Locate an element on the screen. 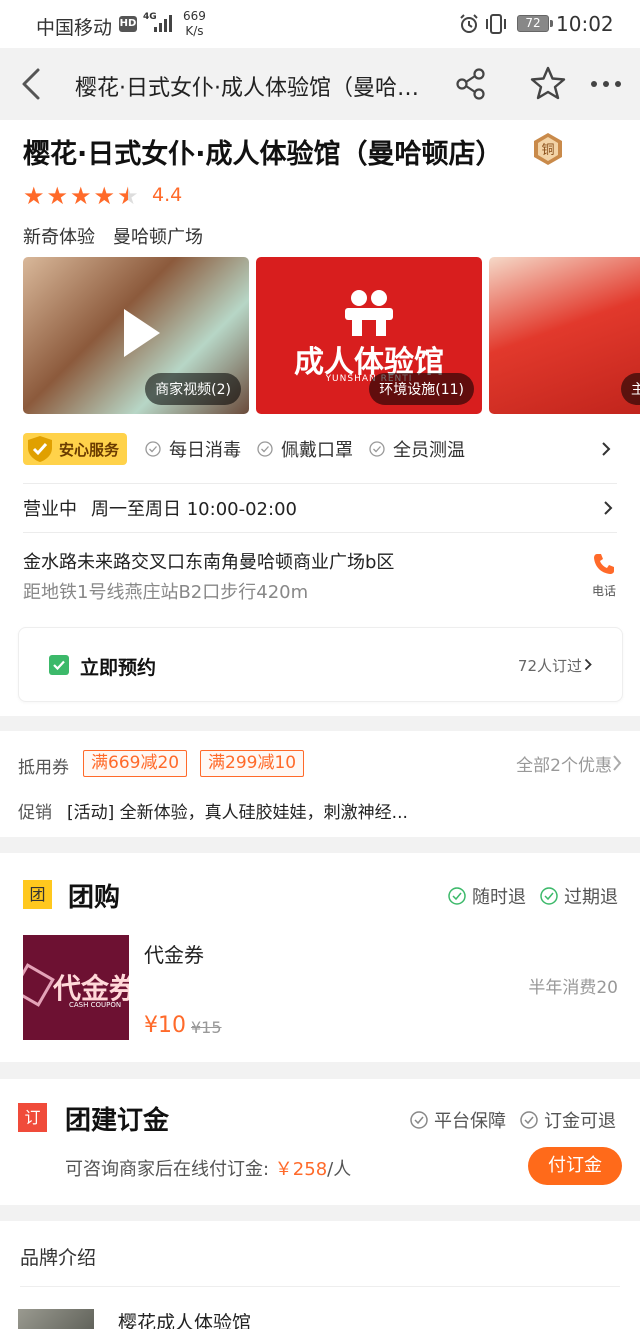 The width and height of the screenshot is (640, 1329). phone-button: 电话 is located at coordinates (604, 575).